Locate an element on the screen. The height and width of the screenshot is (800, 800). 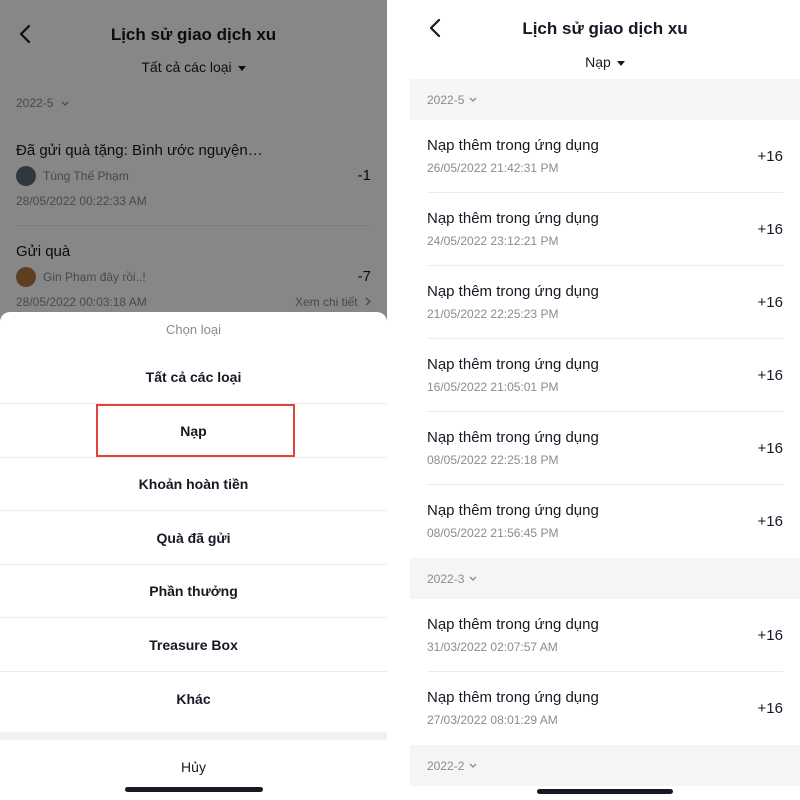
month-label: 2022-2 is located at coordinates (446, 765).